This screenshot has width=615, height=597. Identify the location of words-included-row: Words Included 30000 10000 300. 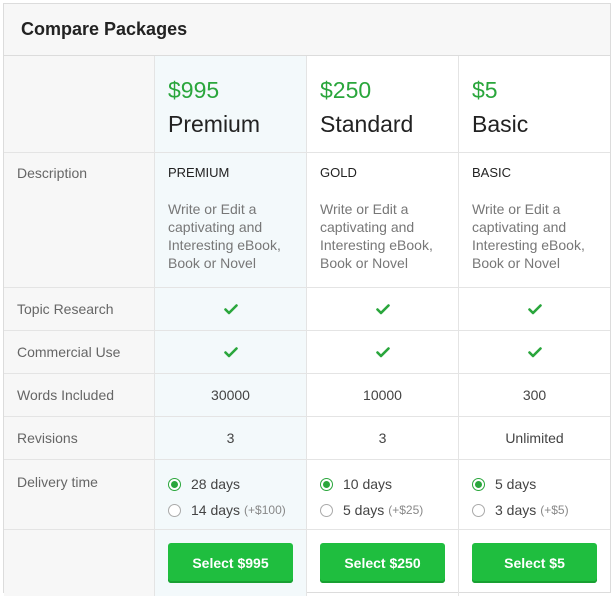
(307, 395).